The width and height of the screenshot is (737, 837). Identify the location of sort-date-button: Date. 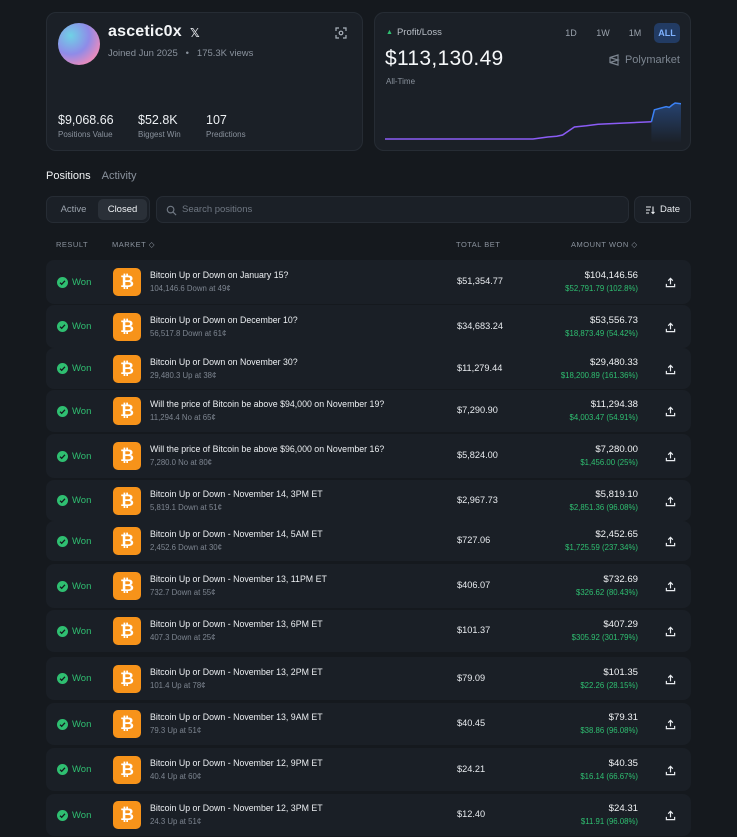
(662, 209).